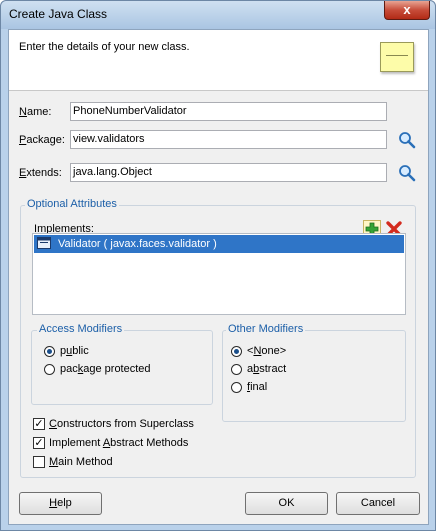 The height and width of the screenshot is (531, 436). Describe the element at coordinates (266, 329) in the screenshot. I see `other-modifiers-title: Other Modifiers` at that location.